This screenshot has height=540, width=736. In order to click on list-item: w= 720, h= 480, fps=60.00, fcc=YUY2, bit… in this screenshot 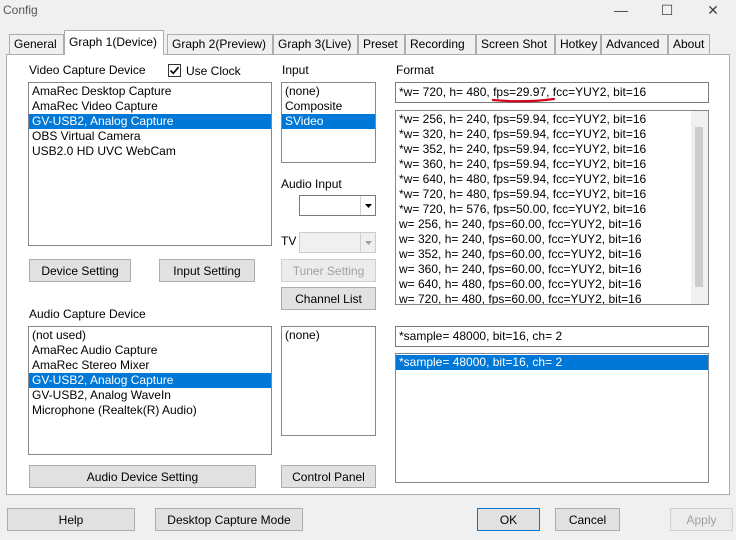, I will do `click(544, 298)`.